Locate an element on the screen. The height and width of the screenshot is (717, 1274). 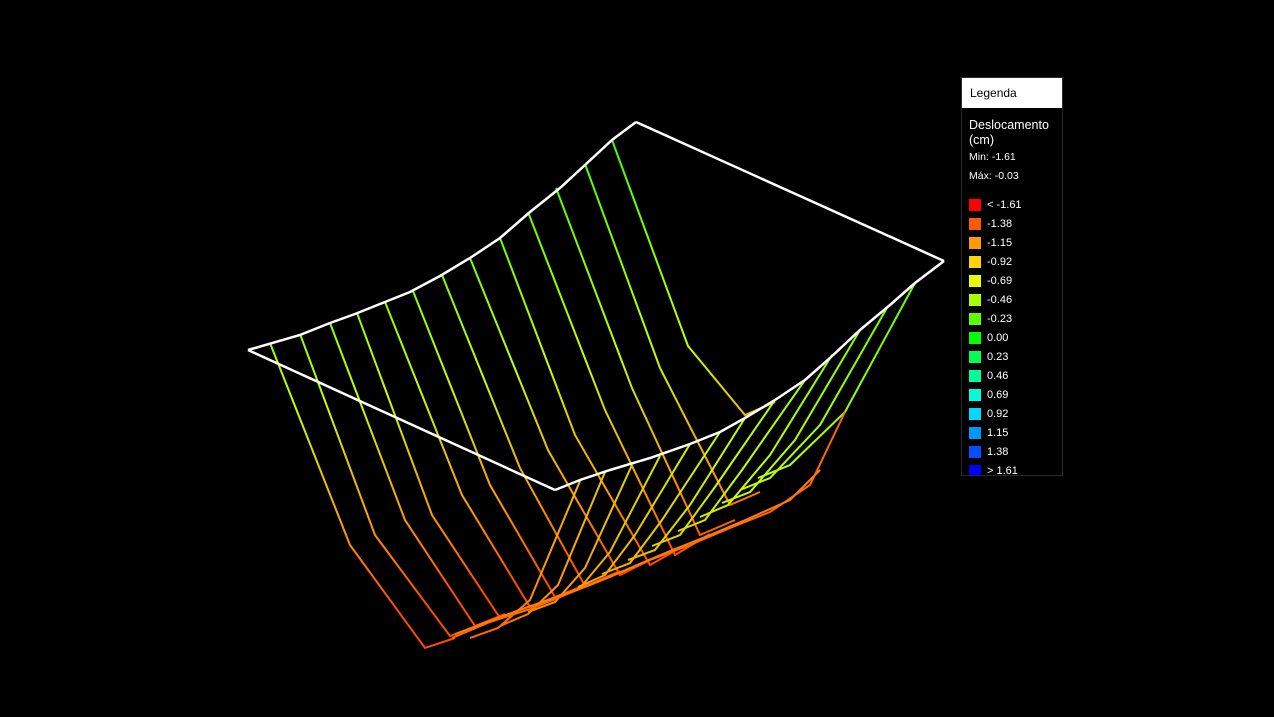
legend-scale-row: -0.23 is located at coordinates (1015, 318).